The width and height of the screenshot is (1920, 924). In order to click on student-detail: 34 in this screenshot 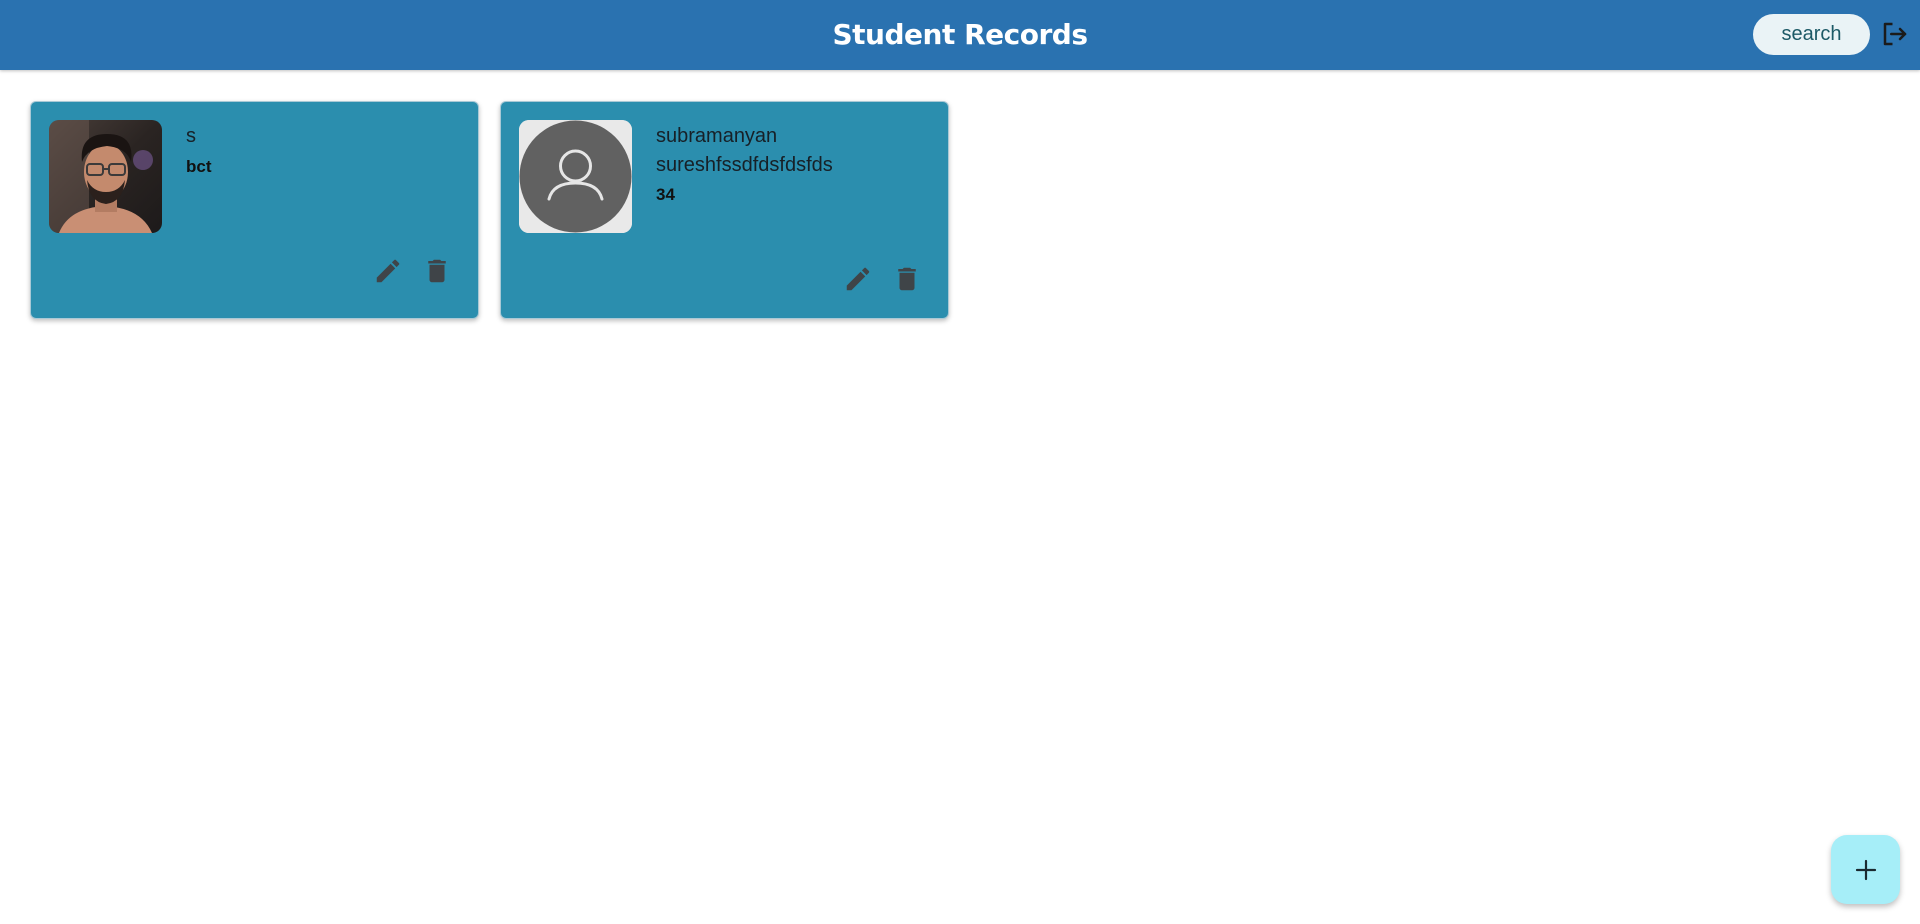, I will do `click(665, 194)`.